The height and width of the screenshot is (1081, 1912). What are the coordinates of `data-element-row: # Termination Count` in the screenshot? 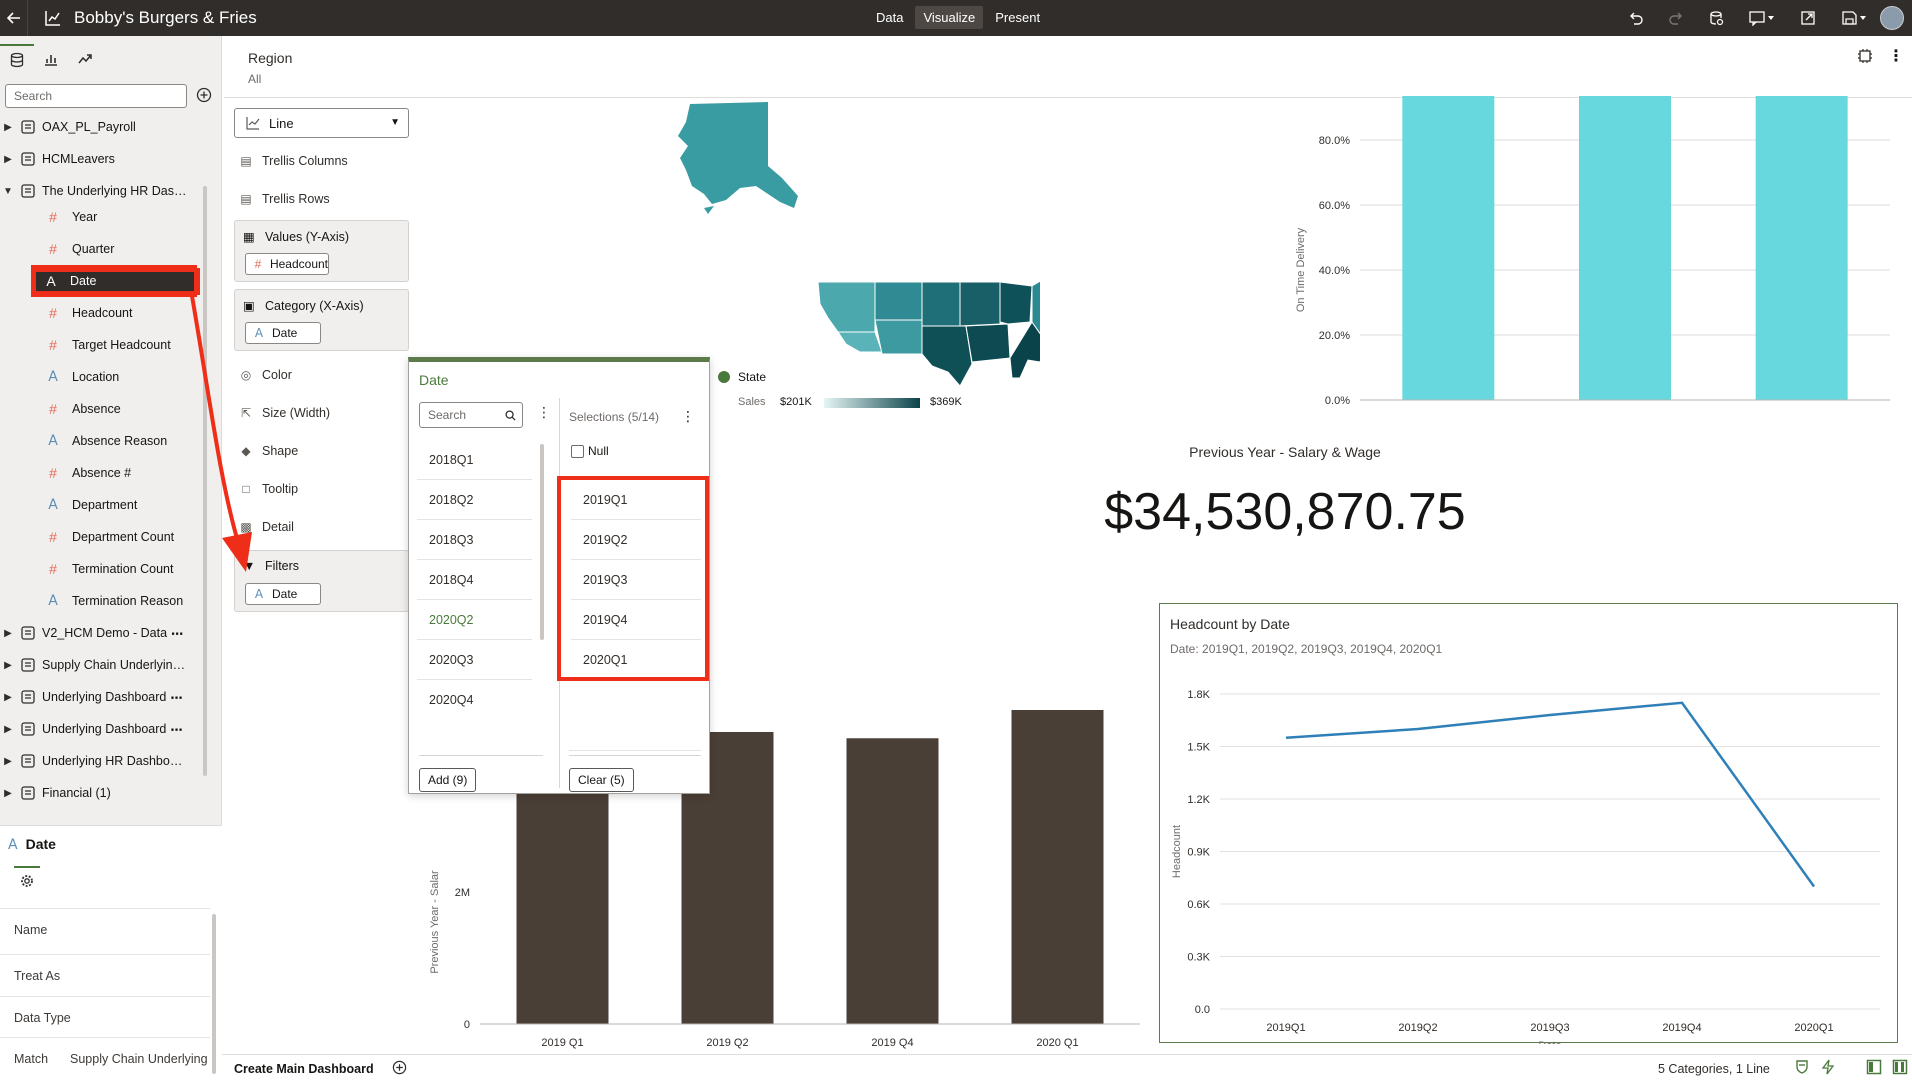 It's located at (86, 569).